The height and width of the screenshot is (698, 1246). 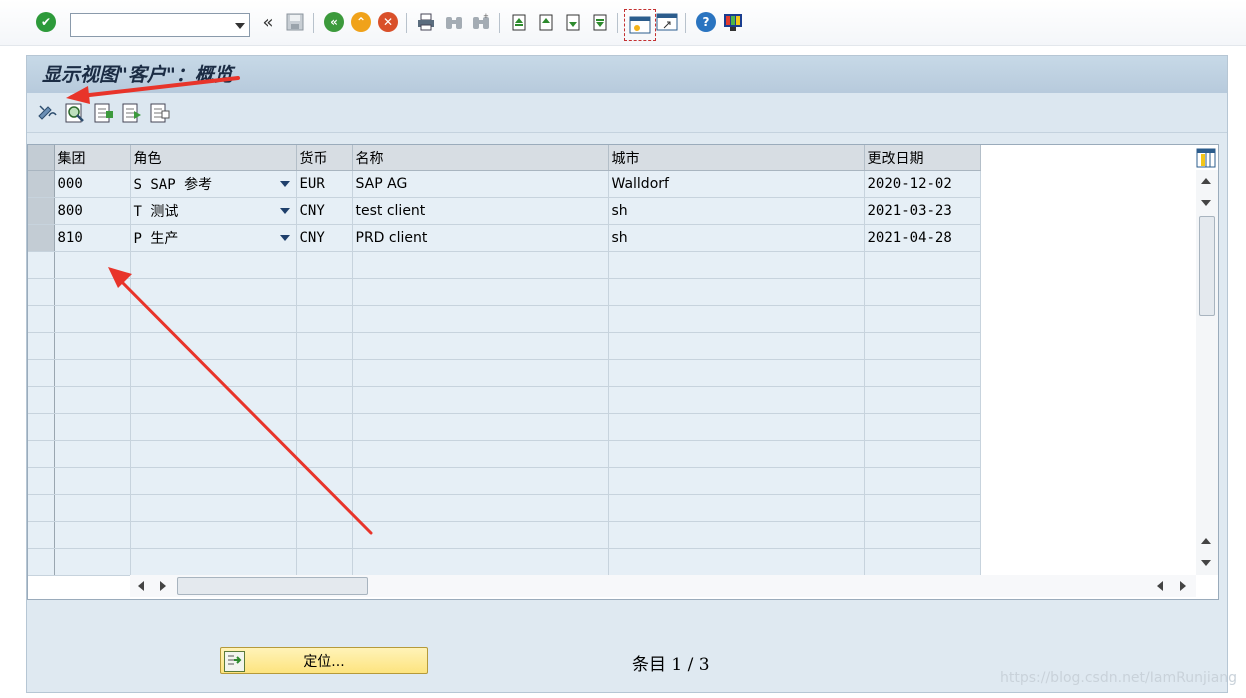 What do you see at coordinates (272, 586) in the screenshot?
I see `horizontal-scroll-thumb` at bounding box center [272, 586].